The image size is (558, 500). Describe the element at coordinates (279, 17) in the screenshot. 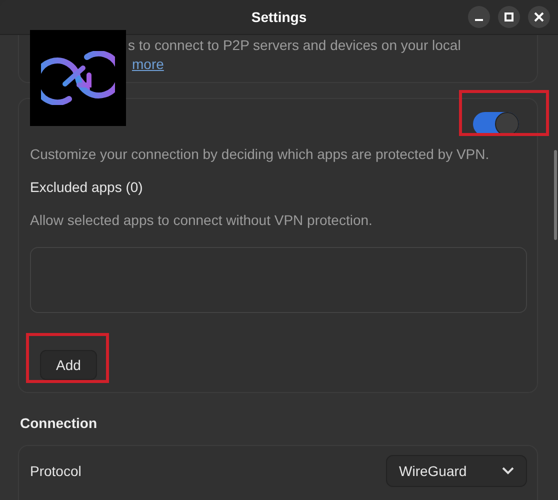

I see `window-title: Settings` at that location.